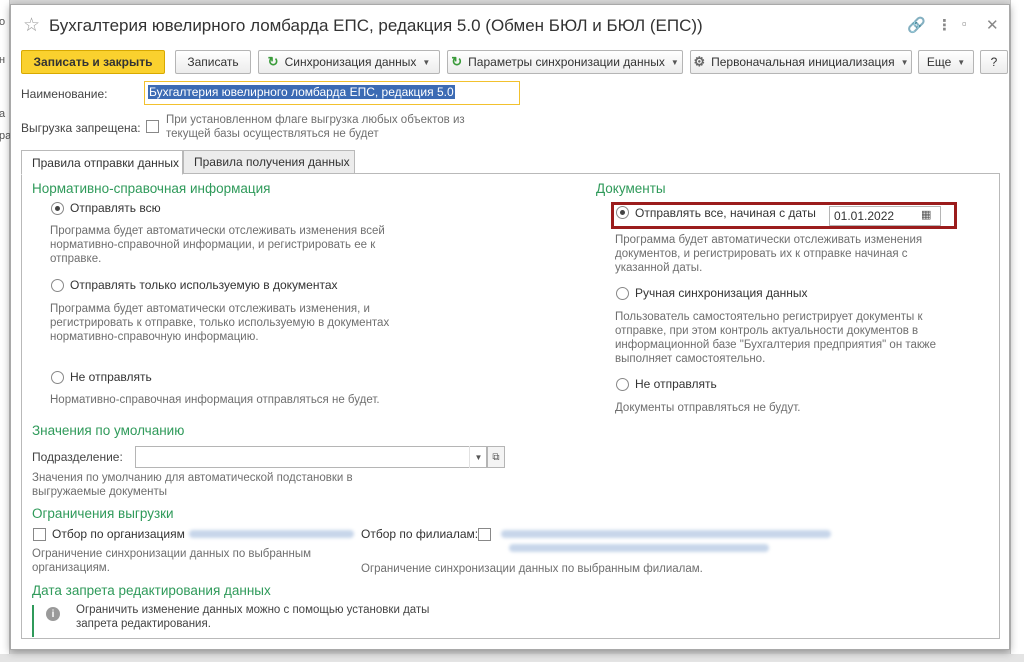  I want to click on tab-receive-rules-label: Правила получения данных, so click(272, 162).